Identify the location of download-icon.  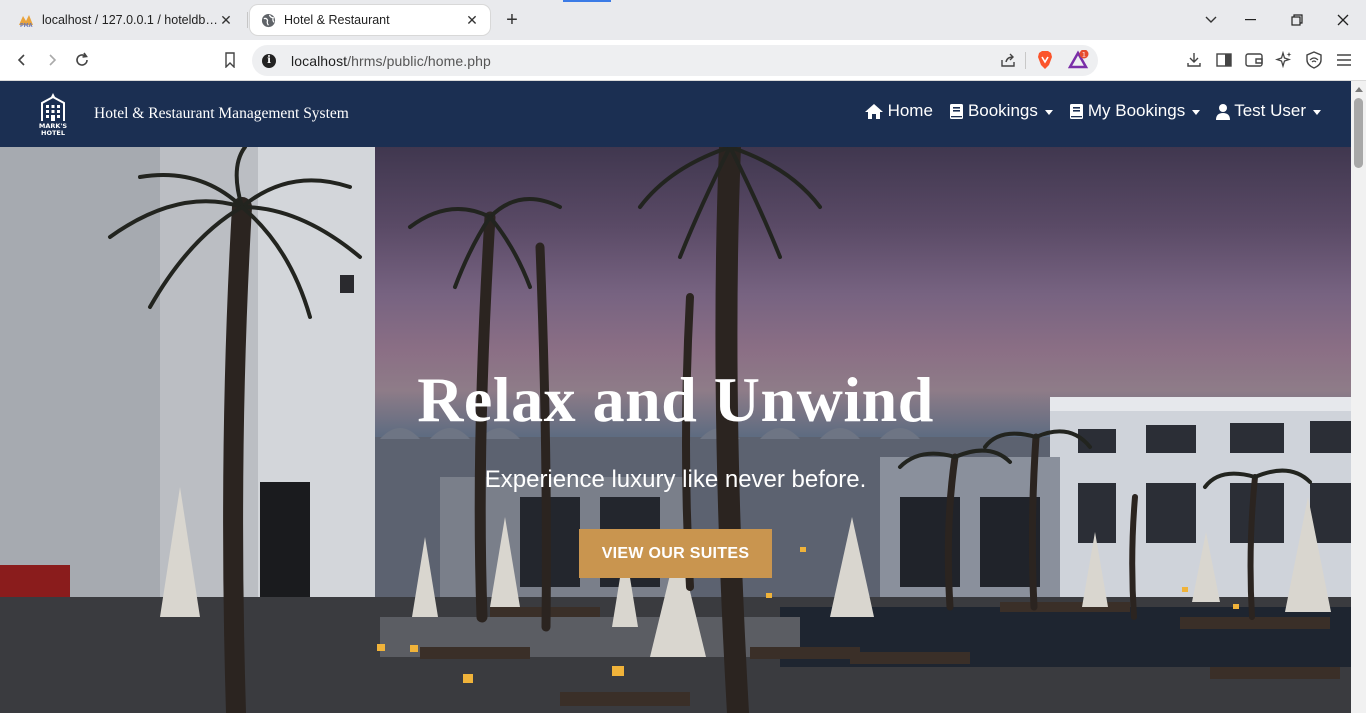
(1194, 60).